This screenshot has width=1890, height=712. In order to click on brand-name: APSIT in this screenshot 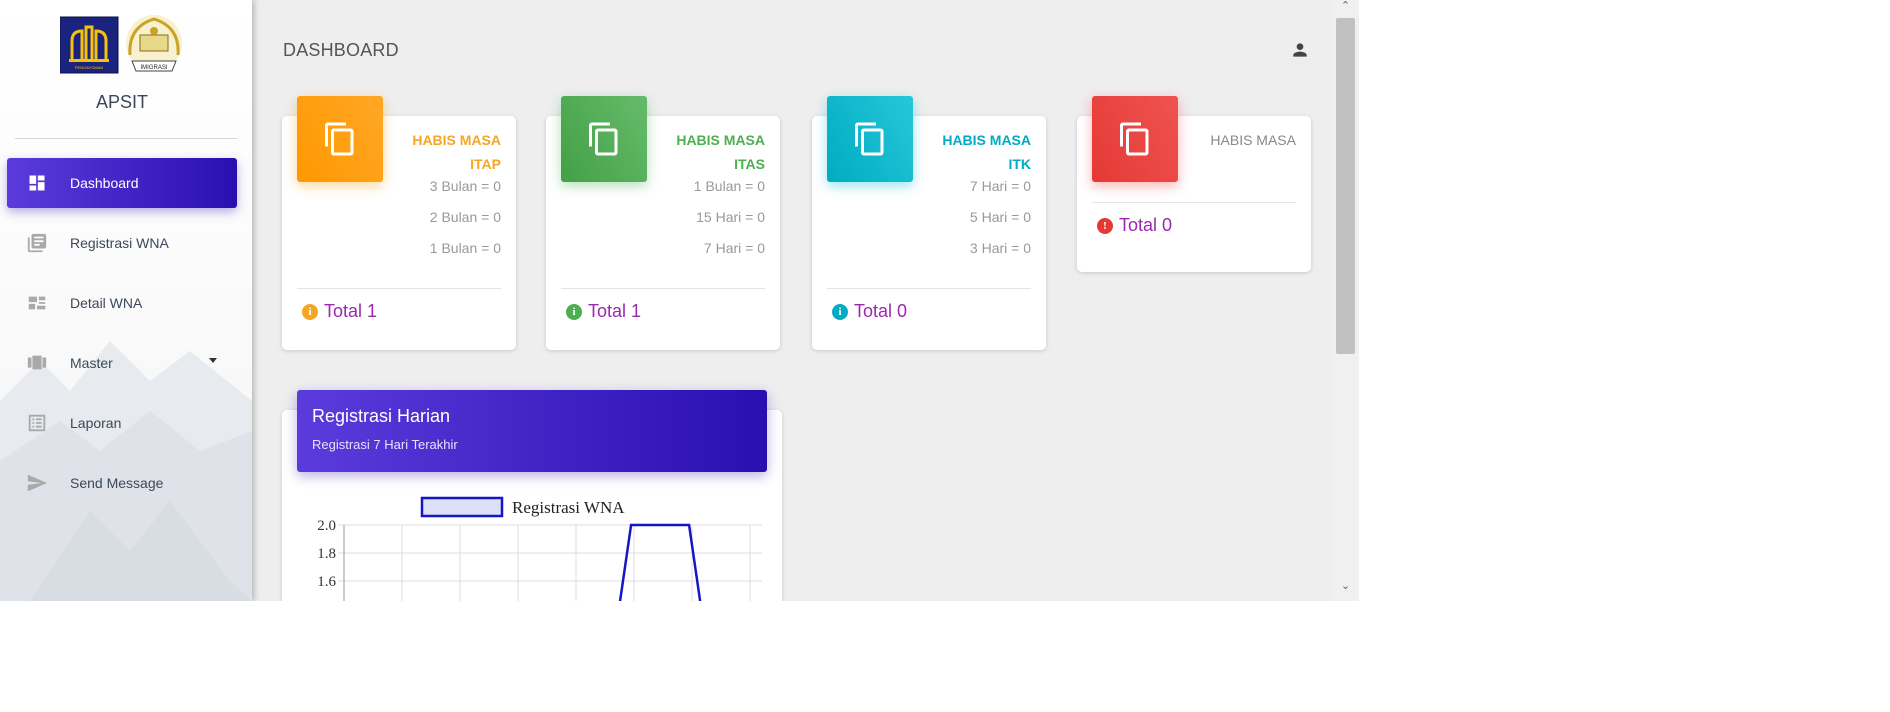, I will do `click(121, 102)`.